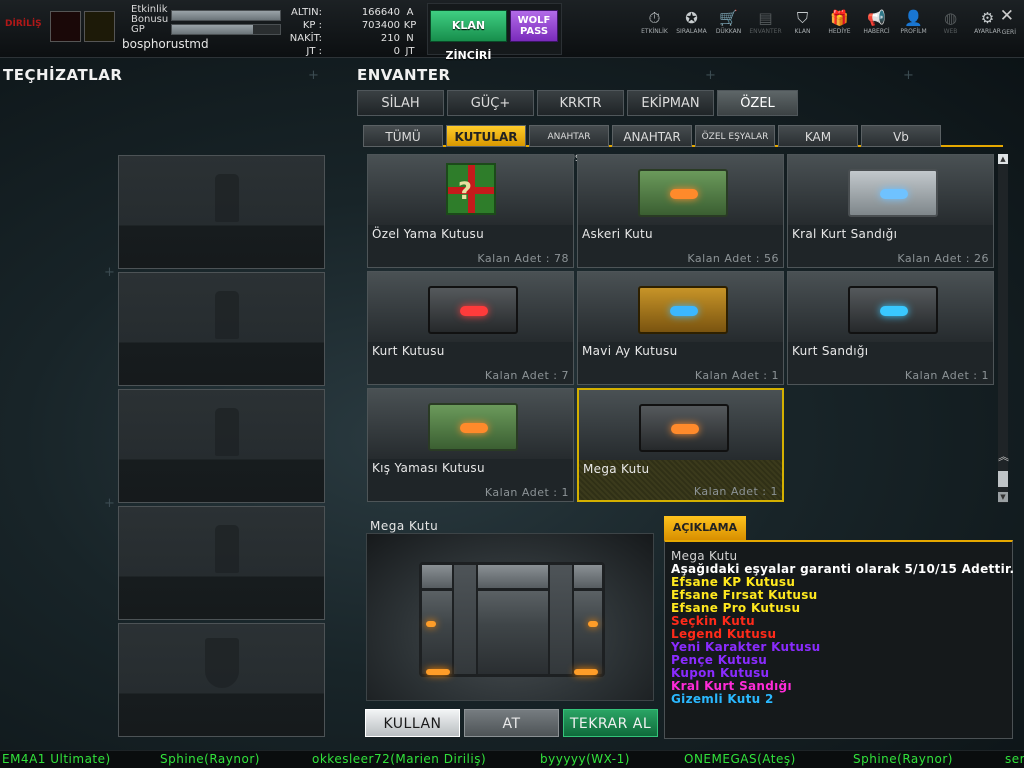 Image resolution: width=1024 pixels, height=768 pixels. What do you see at coordinates (901, 136) in the screenshot?
I see `subtab-6: Vb` at bounding box center [901, 136].